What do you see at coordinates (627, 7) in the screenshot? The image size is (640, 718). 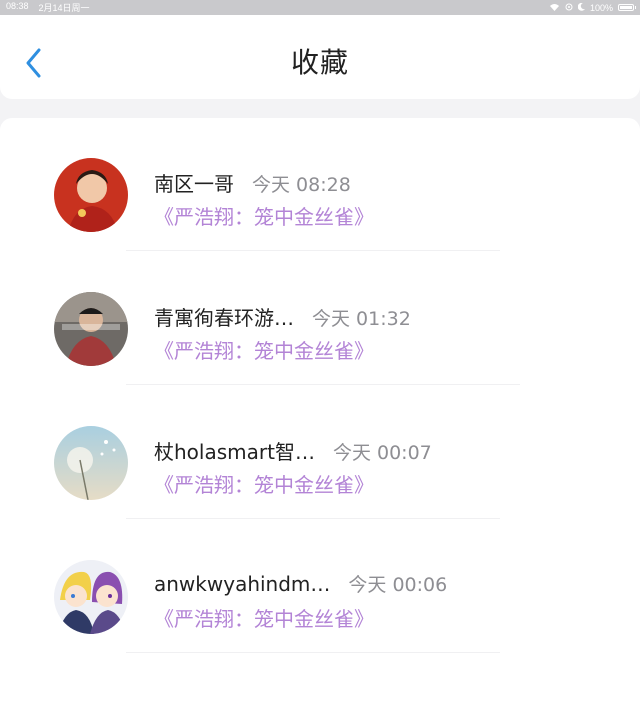 I see `battery-icon` at bounding box center [627, 7].